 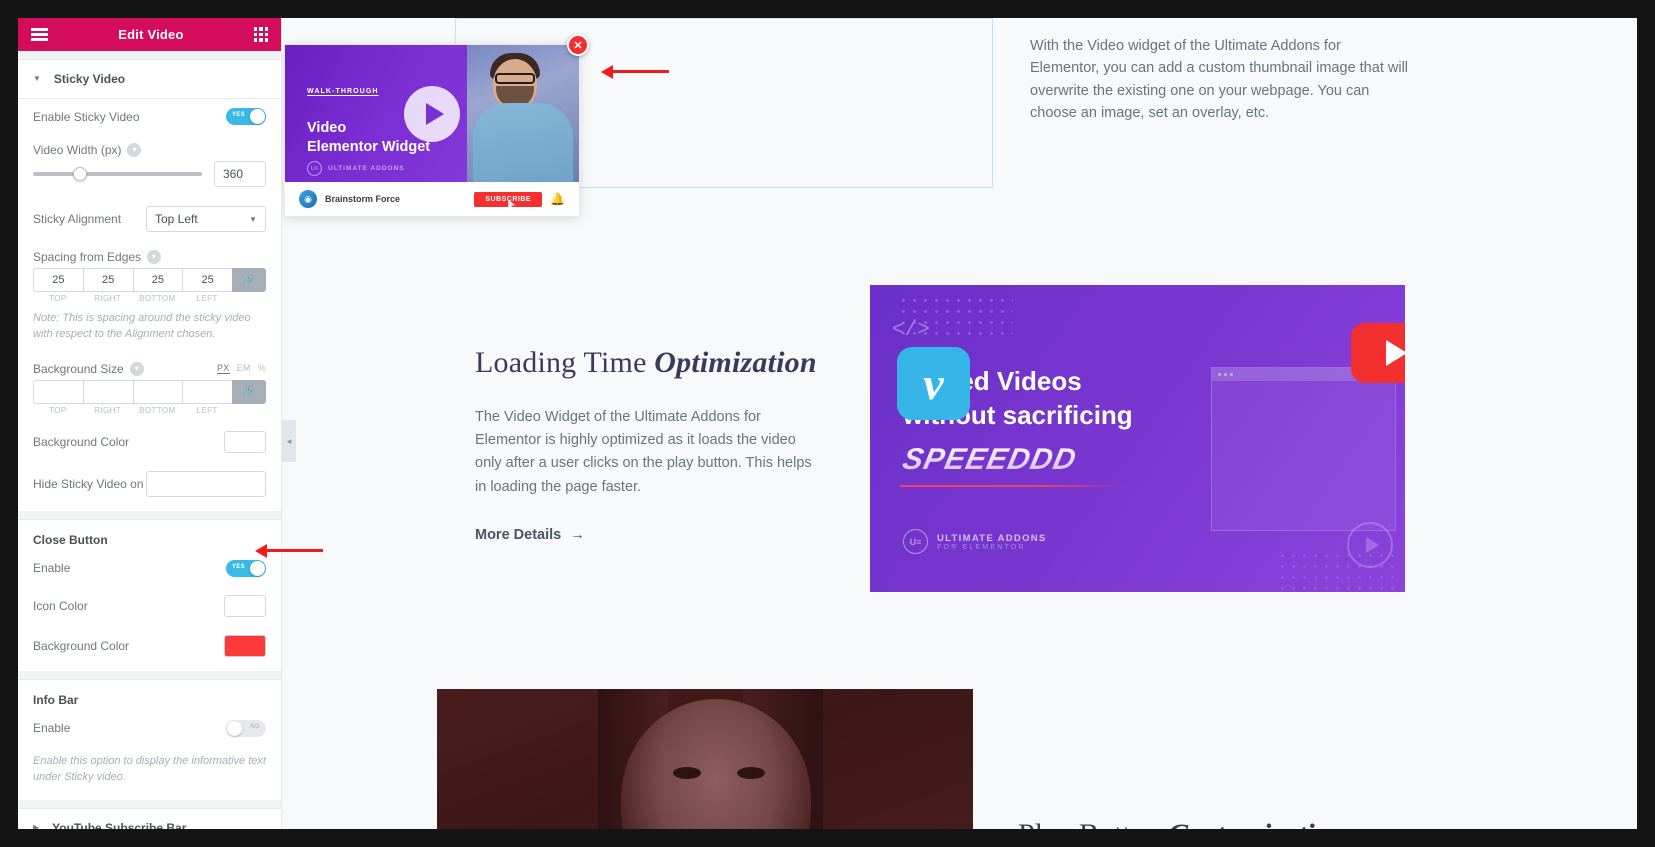 I want to click on ultimate-addons-mark-icon: U≡, so click(x=314, y=168).